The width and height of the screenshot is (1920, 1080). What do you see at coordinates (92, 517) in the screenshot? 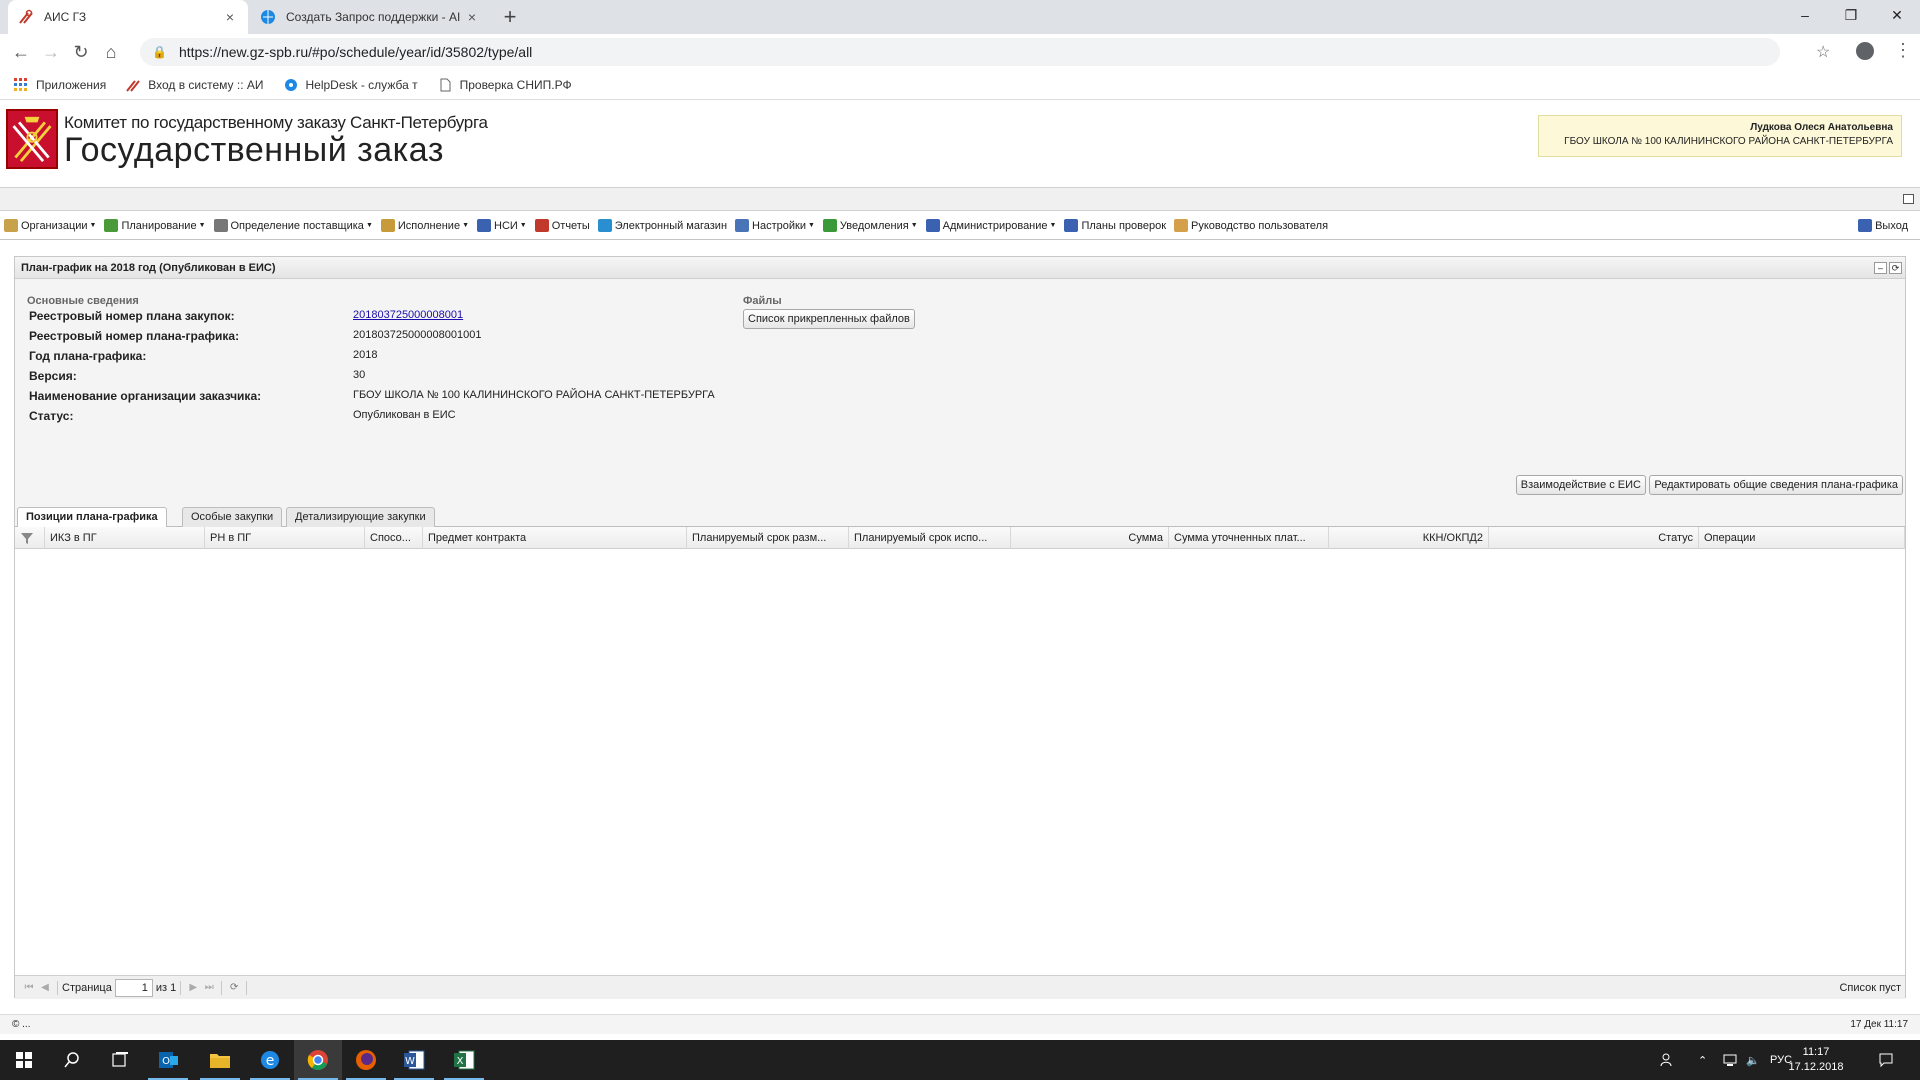
I see `tab-plan-positions: Позиции плана-графика` at bounding box center [92, 517].